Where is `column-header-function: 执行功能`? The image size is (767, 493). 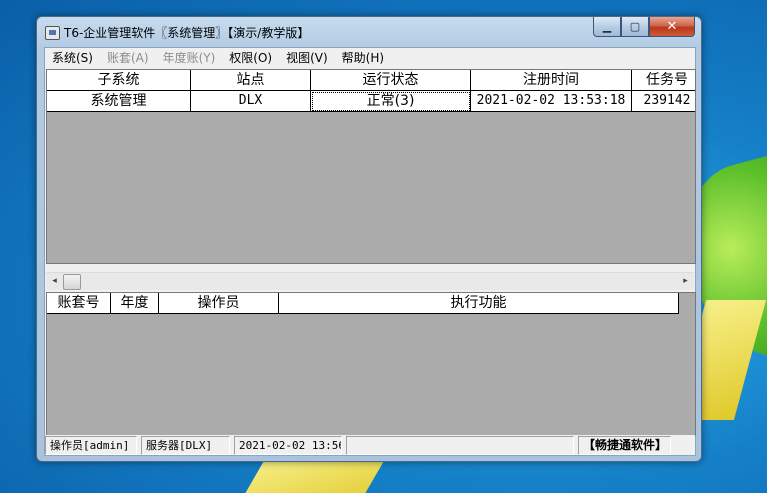 column-header-function: 执行功能 is located at coordinates (479, 303).